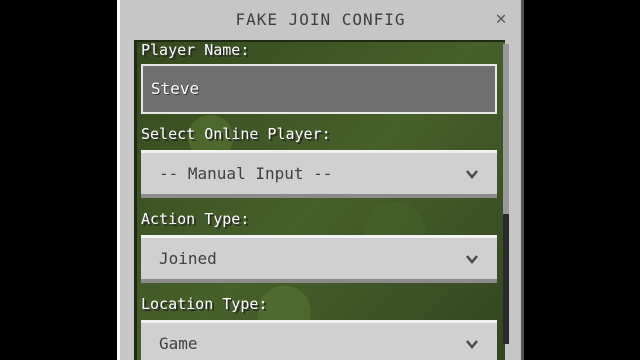 The width and height of the screenshot is (640, 360). What do you see at coordinates (246, 173) in the screenshot?
I see `online-player-selected-value: -- Manual Input --` at bounding box center [246, 173].